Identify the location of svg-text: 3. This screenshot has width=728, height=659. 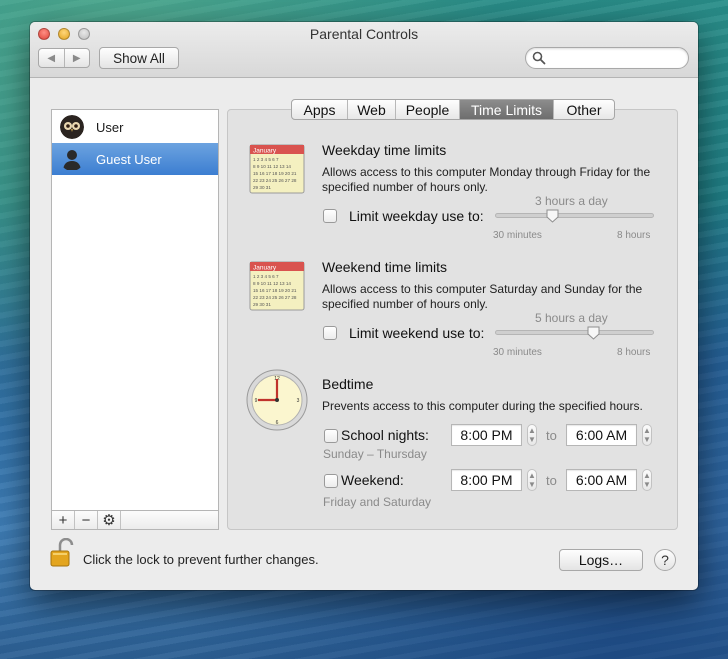
(298, 401).